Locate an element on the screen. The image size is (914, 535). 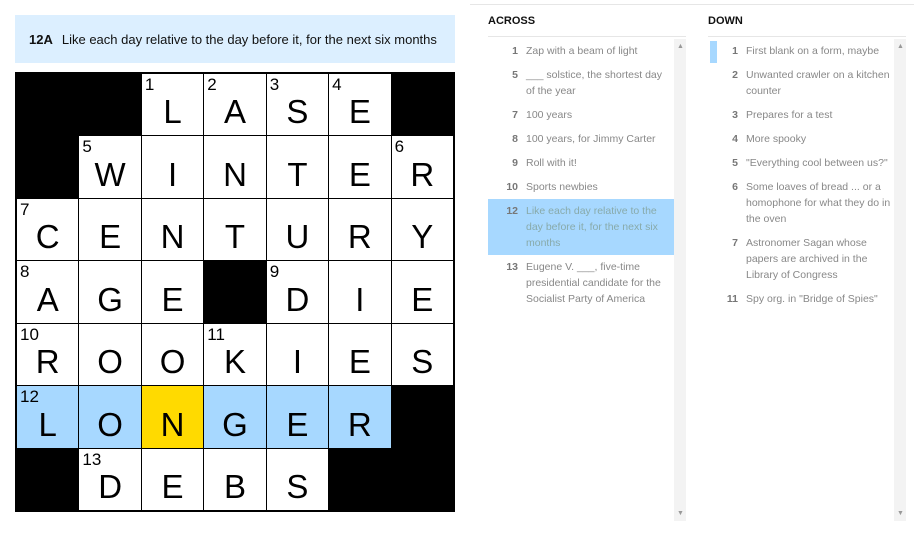
grid-cell: U is located at coordinates (297, 229).